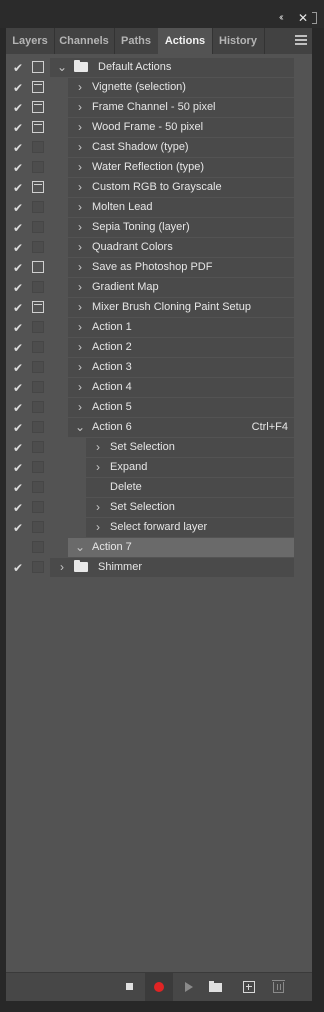  What do you see at coordinates (181, 167) in the screenshot?
I see `action-item-content: › Water Reflection (type)` at bounding box center [181, 167].